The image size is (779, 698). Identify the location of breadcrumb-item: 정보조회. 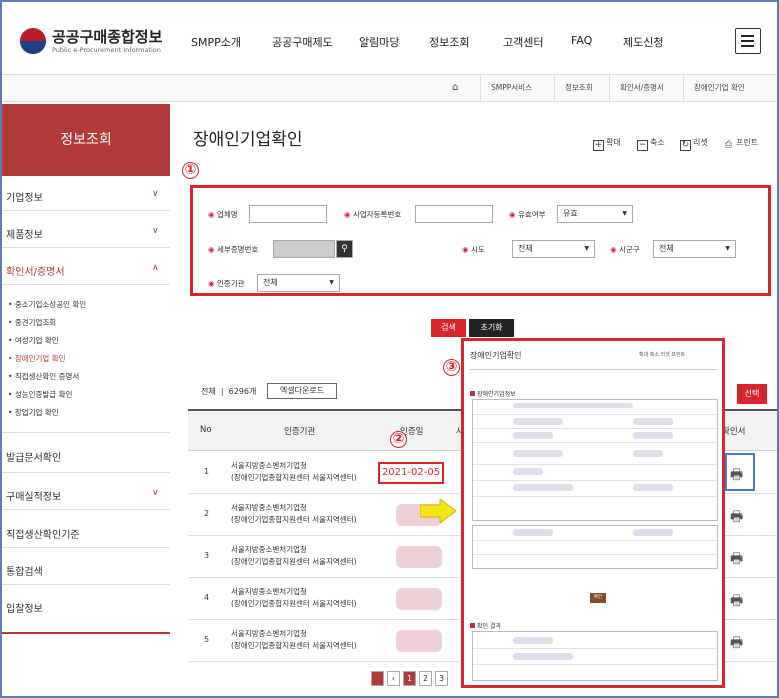
(573, 88).